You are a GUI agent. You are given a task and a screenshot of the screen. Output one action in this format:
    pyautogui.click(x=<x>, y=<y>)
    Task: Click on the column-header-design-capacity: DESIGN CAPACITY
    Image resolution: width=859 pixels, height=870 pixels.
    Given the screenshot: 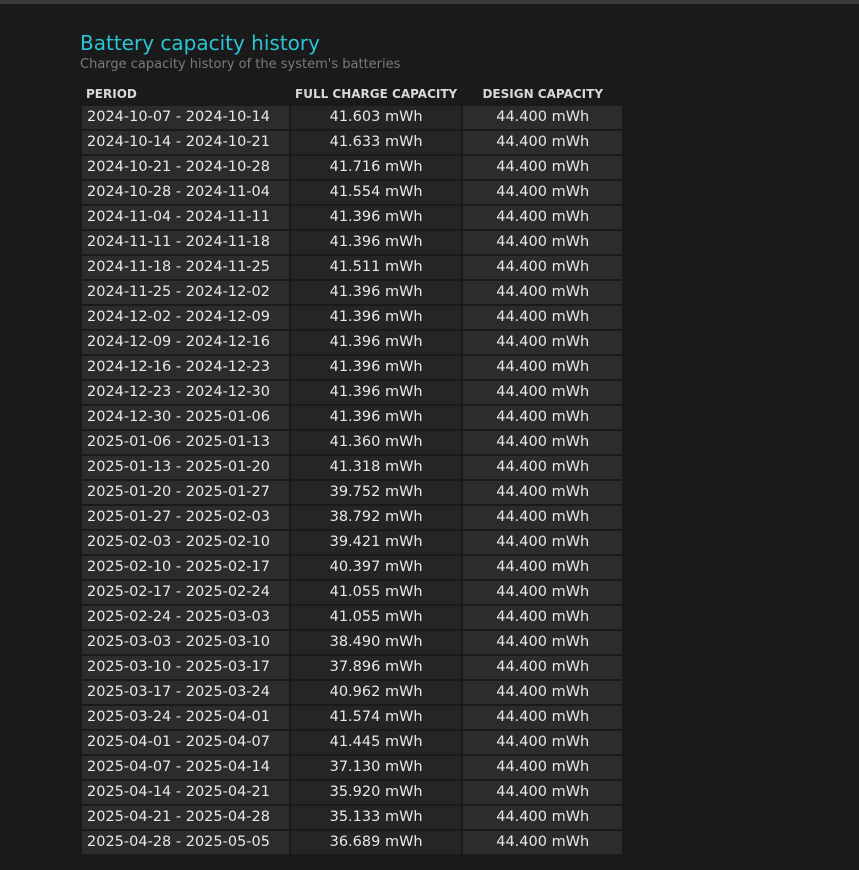 What is the action you would take?
    pyautogui.click(x=543, y=94)
    